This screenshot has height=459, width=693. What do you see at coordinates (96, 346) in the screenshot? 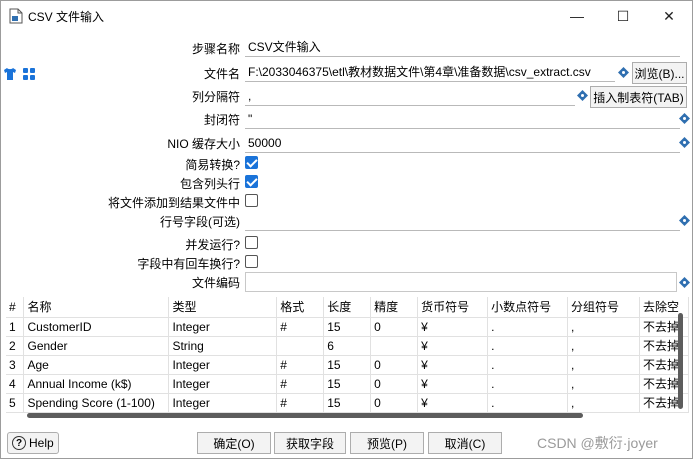
I see `table-cell: Gender` at bounding box center [96, 346].